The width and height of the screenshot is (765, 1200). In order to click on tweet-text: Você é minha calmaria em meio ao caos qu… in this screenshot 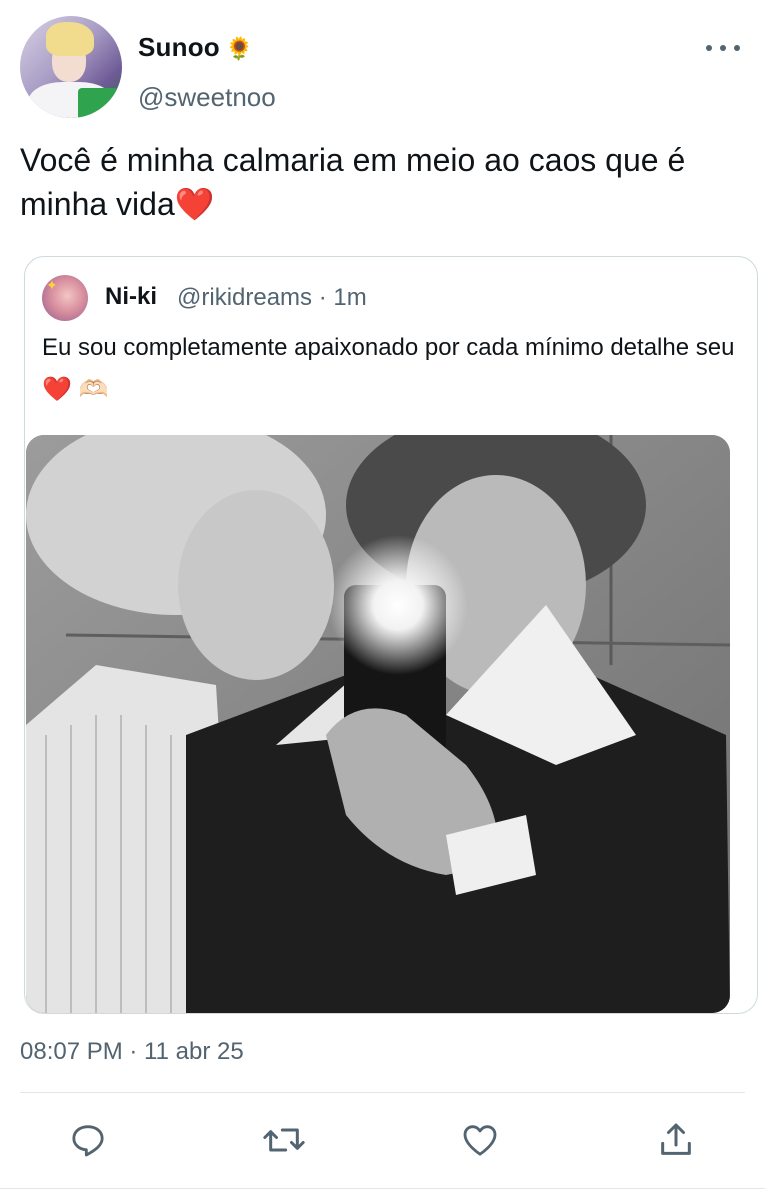, I will do `click(353, 182)`.